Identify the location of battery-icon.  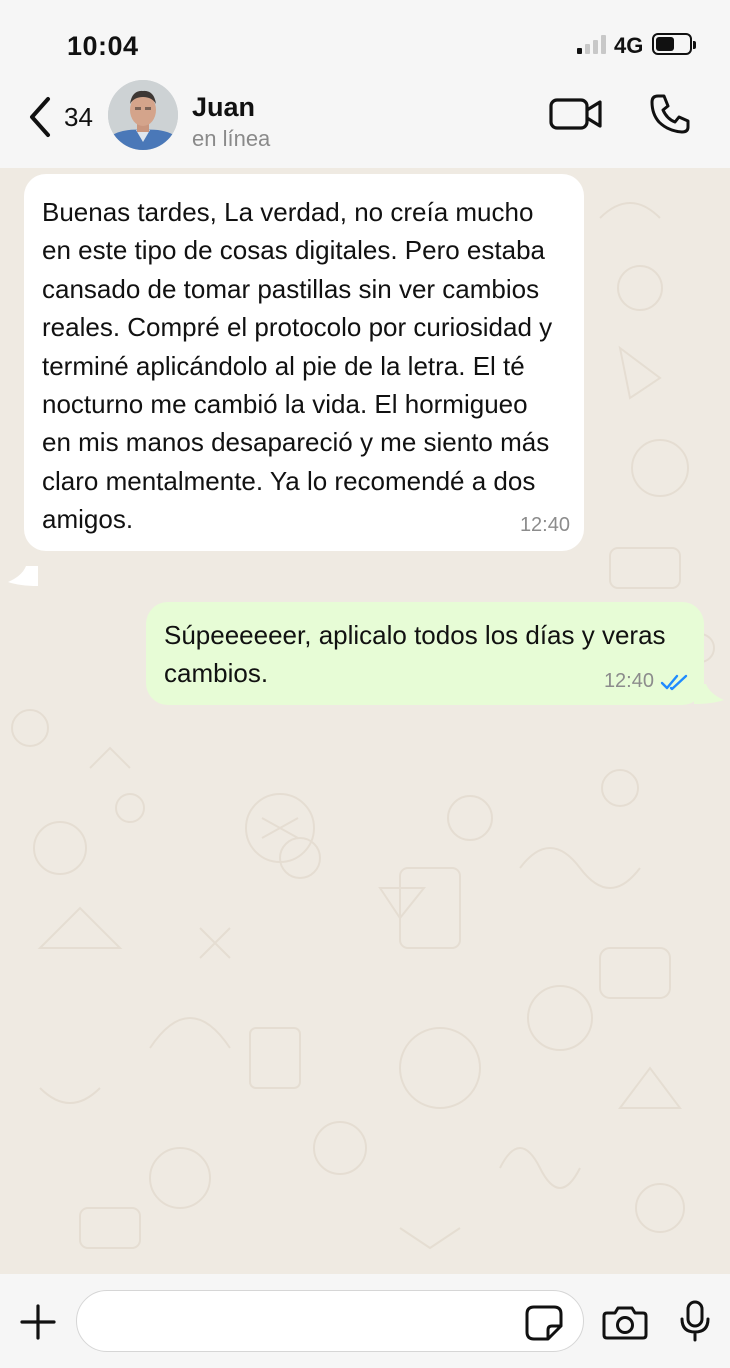
(674, 44).